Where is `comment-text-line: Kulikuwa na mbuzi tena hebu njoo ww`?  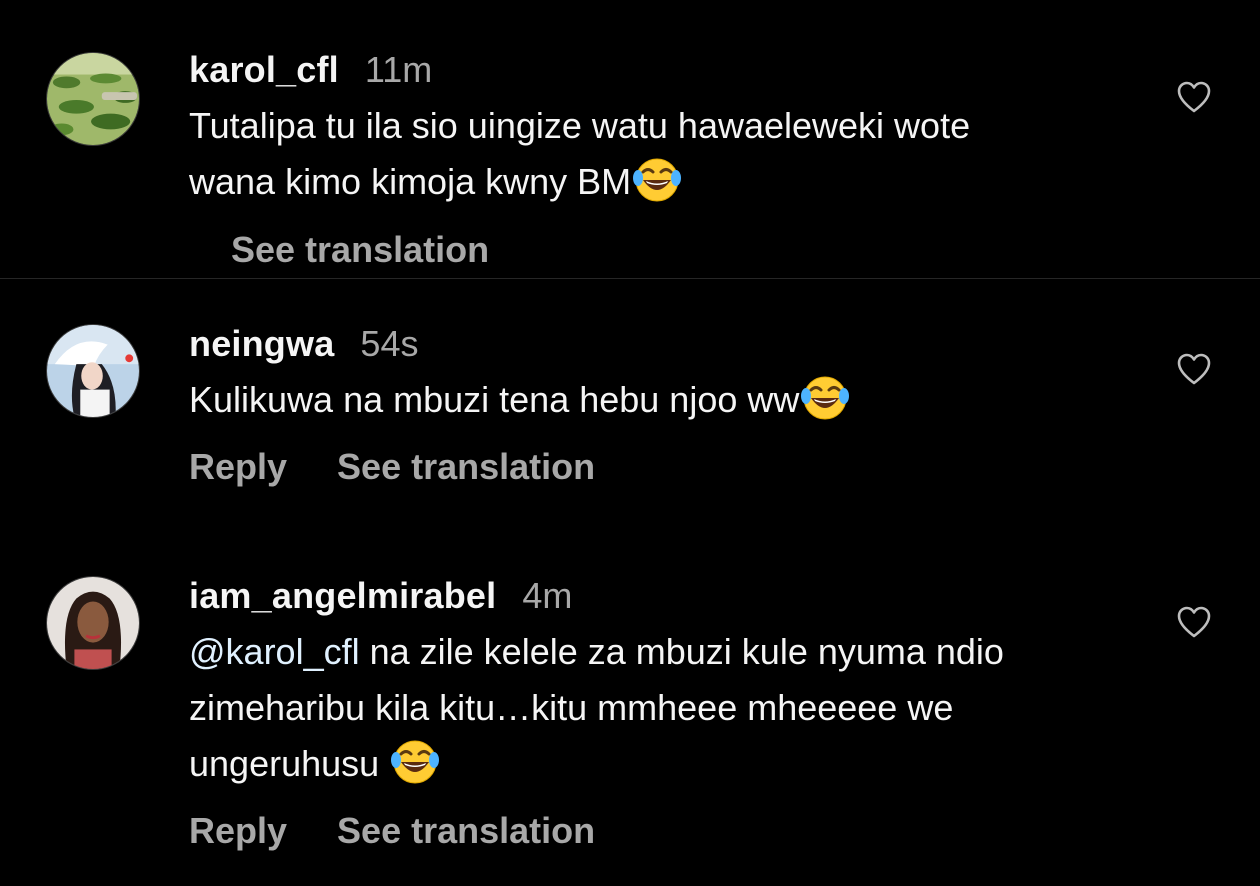 comment-text-line: Kulikuwa na mbuzi tena hebu njoo ww is located at coordinates (669, 400).